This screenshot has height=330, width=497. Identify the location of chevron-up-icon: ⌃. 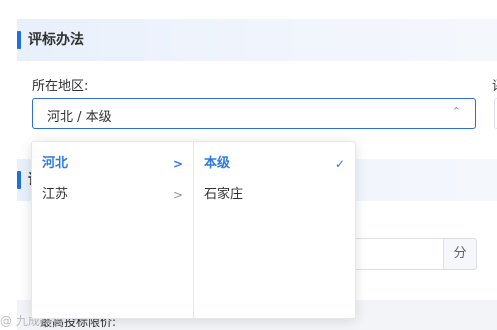
(456, 111).